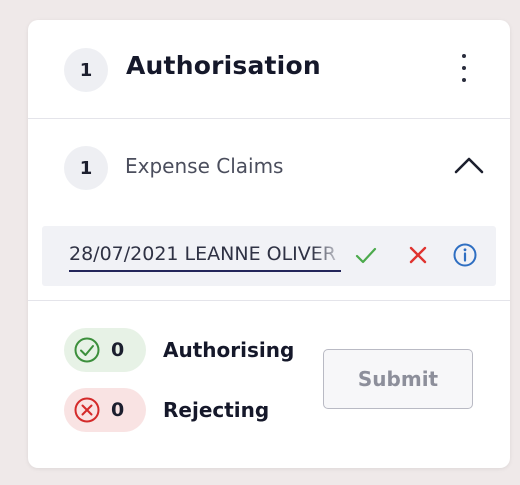 The width and height of the screenshot is (520, 485). I want to click on submit-button: Submit, so click(398, 379).